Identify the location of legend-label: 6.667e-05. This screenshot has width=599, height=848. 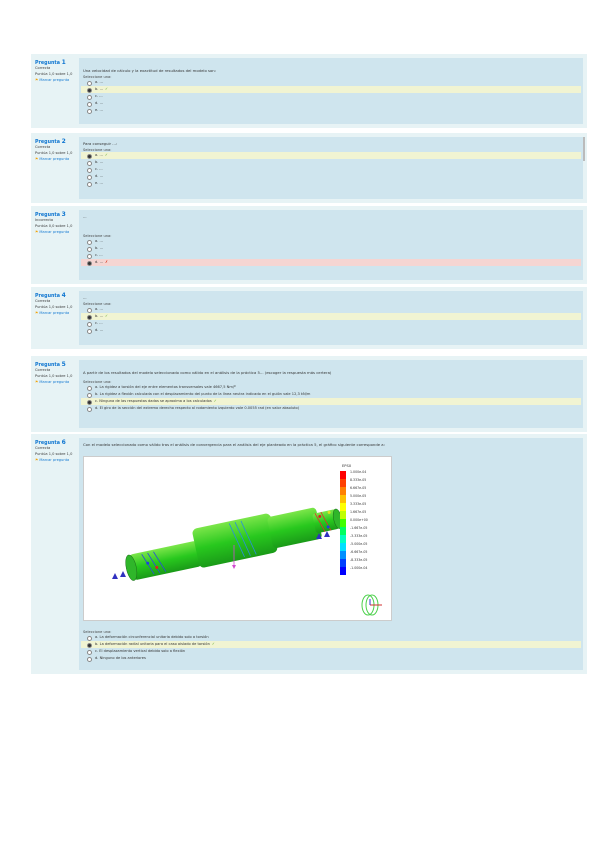
(358, 488).